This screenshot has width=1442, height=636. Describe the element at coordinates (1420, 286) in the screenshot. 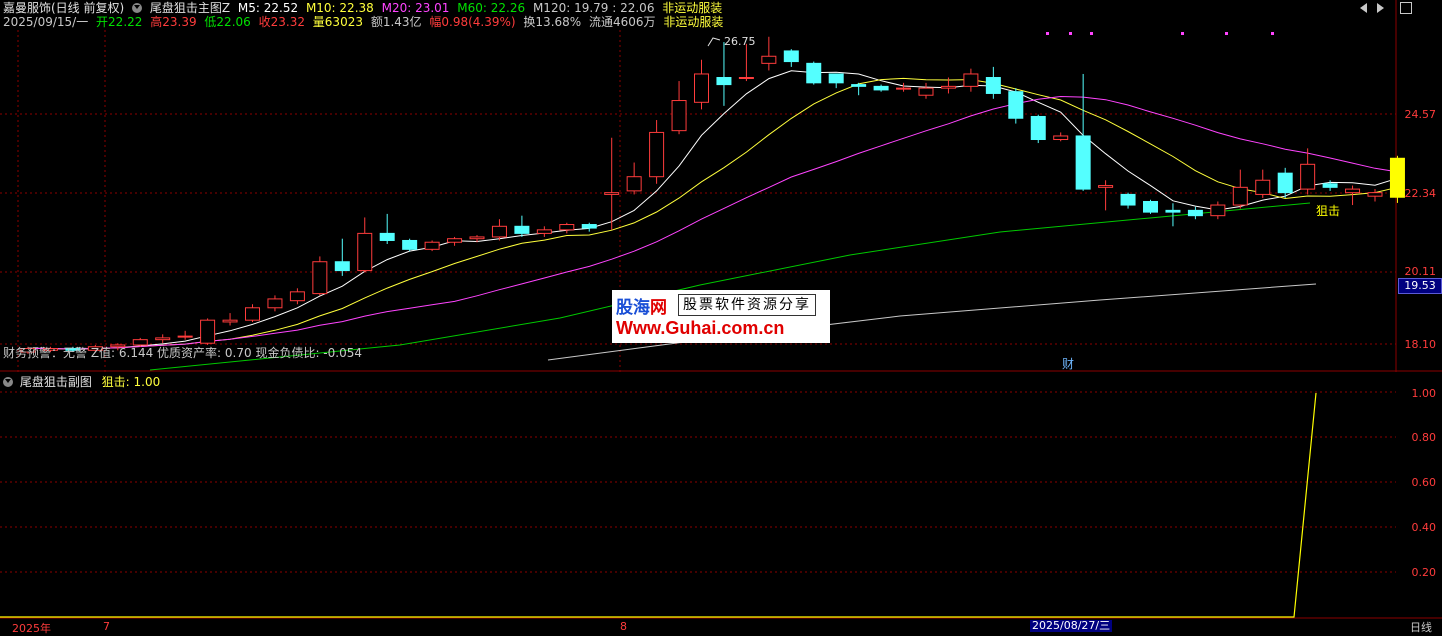

I see `current-price-tag: 19.53` at that location.